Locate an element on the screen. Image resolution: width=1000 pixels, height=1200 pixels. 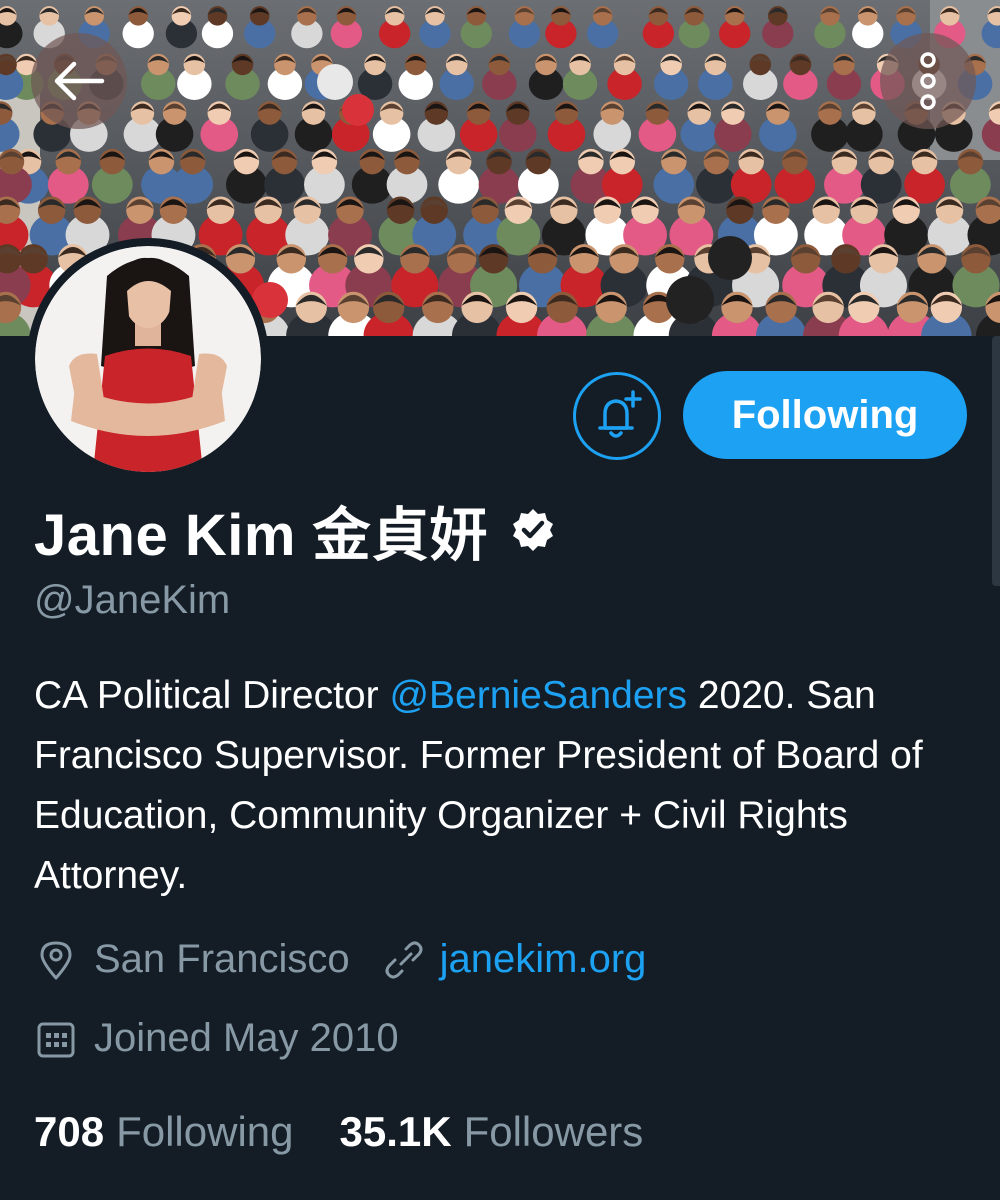
vertical-dots-icon is located at coordinates (928, 81).